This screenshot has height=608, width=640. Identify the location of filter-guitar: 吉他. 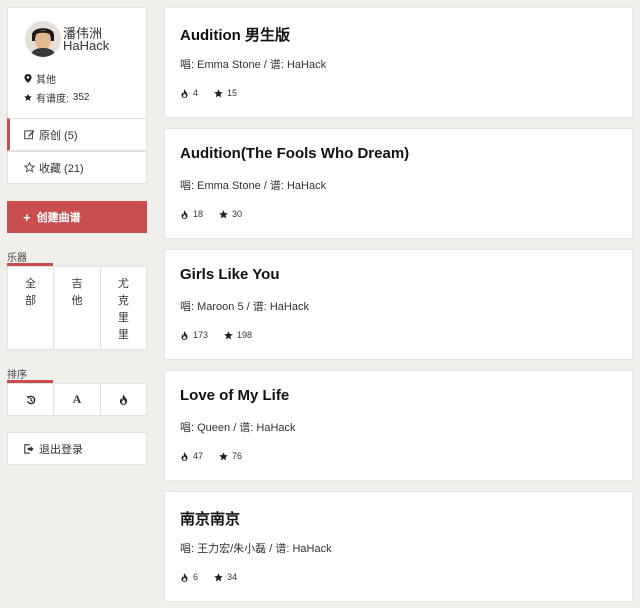
(77, 308).